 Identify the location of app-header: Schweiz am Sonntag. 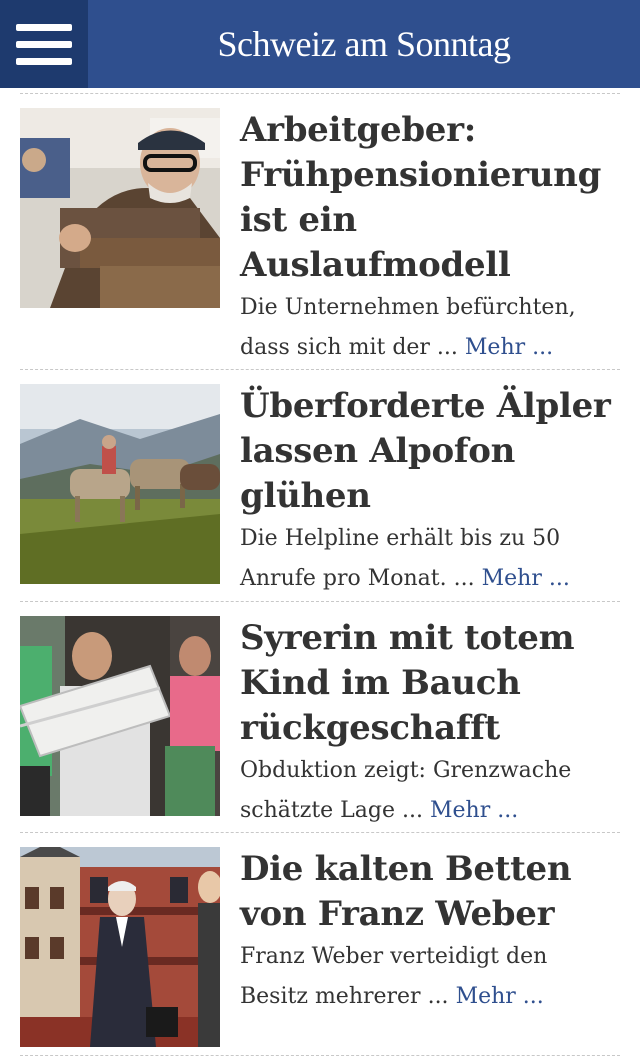
(320, 44).